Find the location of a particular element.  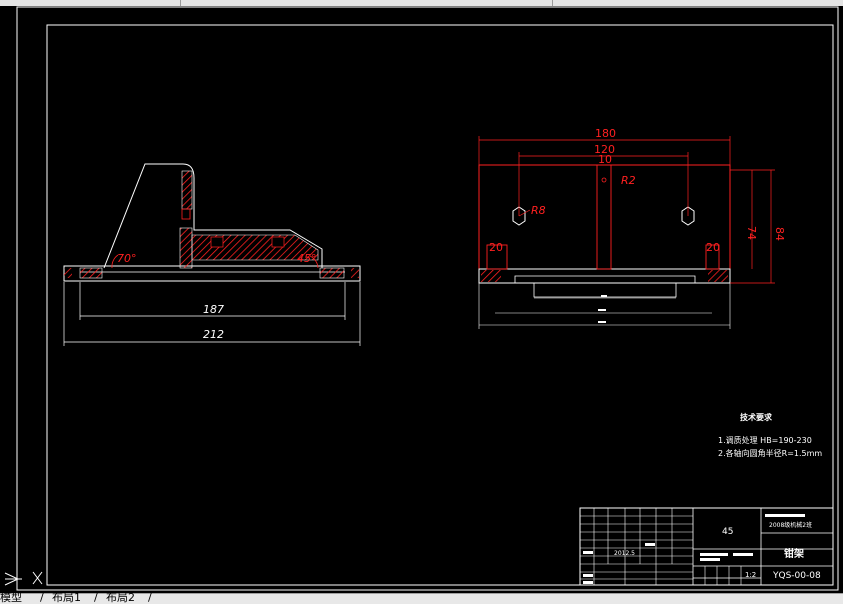

title-block: 2012.5 45 2008级机械2班 钳架 1:2 YQS-00-08 is located at coordinates (706, 546).